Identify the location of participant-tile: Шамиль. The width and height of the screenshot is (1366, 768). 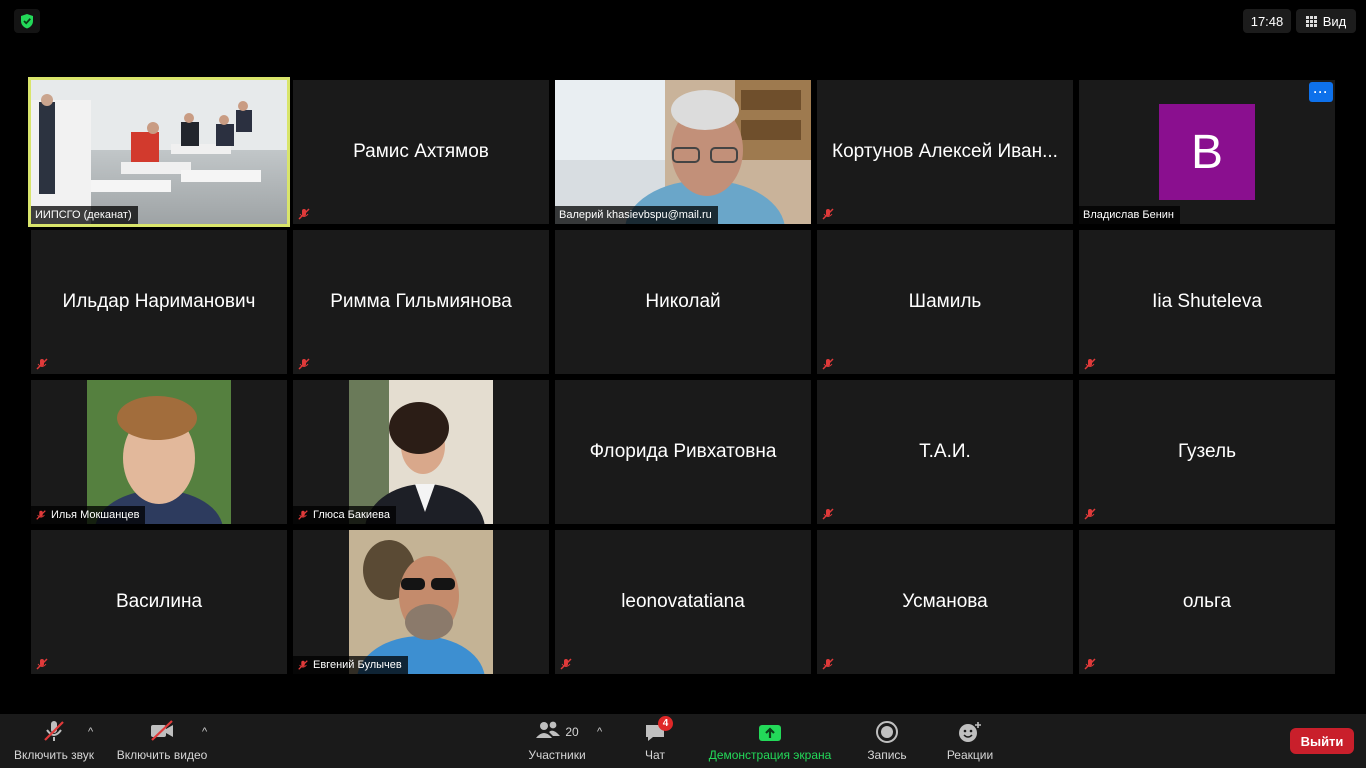
(945, 302).